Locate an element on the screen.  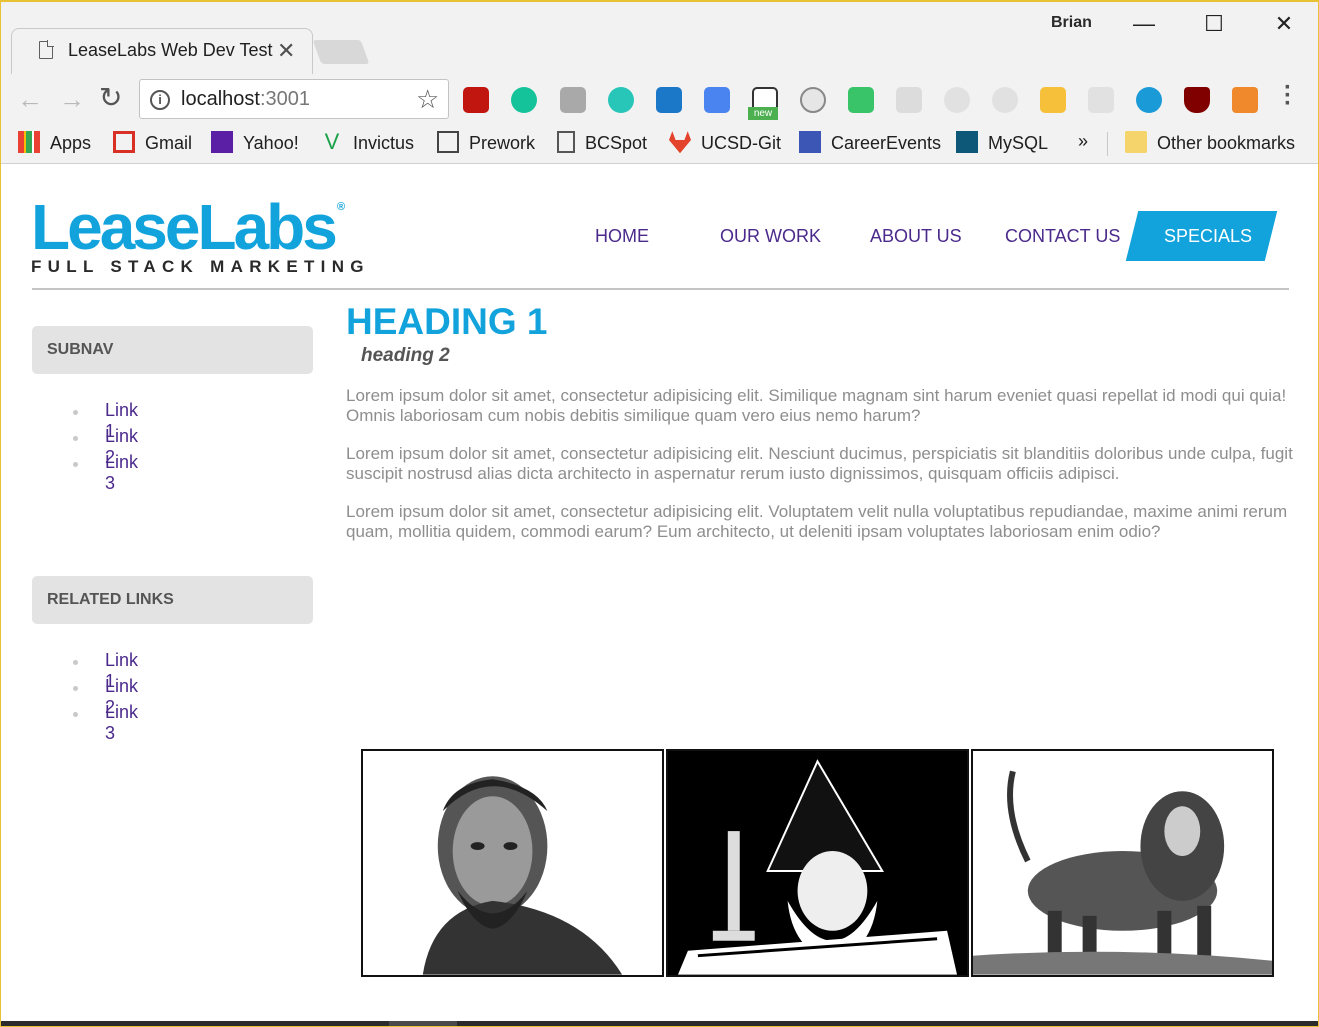
reload-icon: ↻ is located at coordinates (110, 97).